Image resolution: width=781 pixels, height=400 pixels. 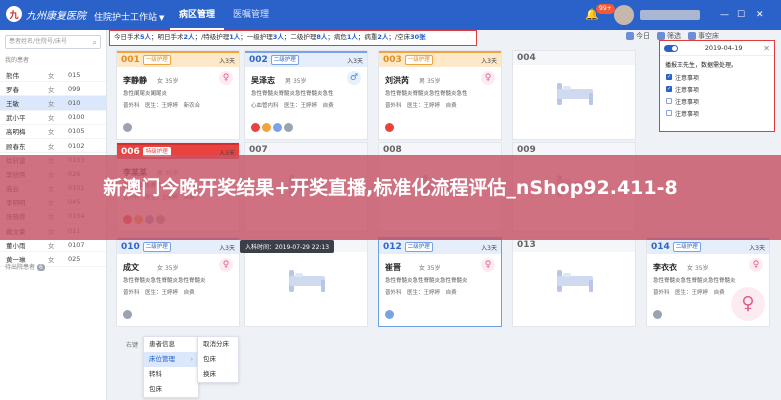 What do you see at coordinates (145, 94) in the screenshot?
I see `diagnosis: 急性阑尾炎阑尾炎` at bounding box center [145, 94].